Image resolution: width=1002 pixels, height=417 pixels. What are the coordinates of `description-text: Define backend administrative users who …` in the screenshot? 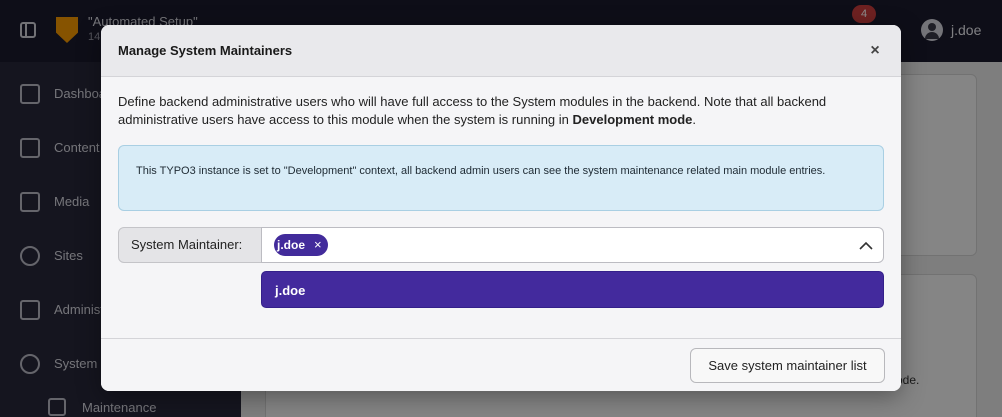 It's located at (472, 110).